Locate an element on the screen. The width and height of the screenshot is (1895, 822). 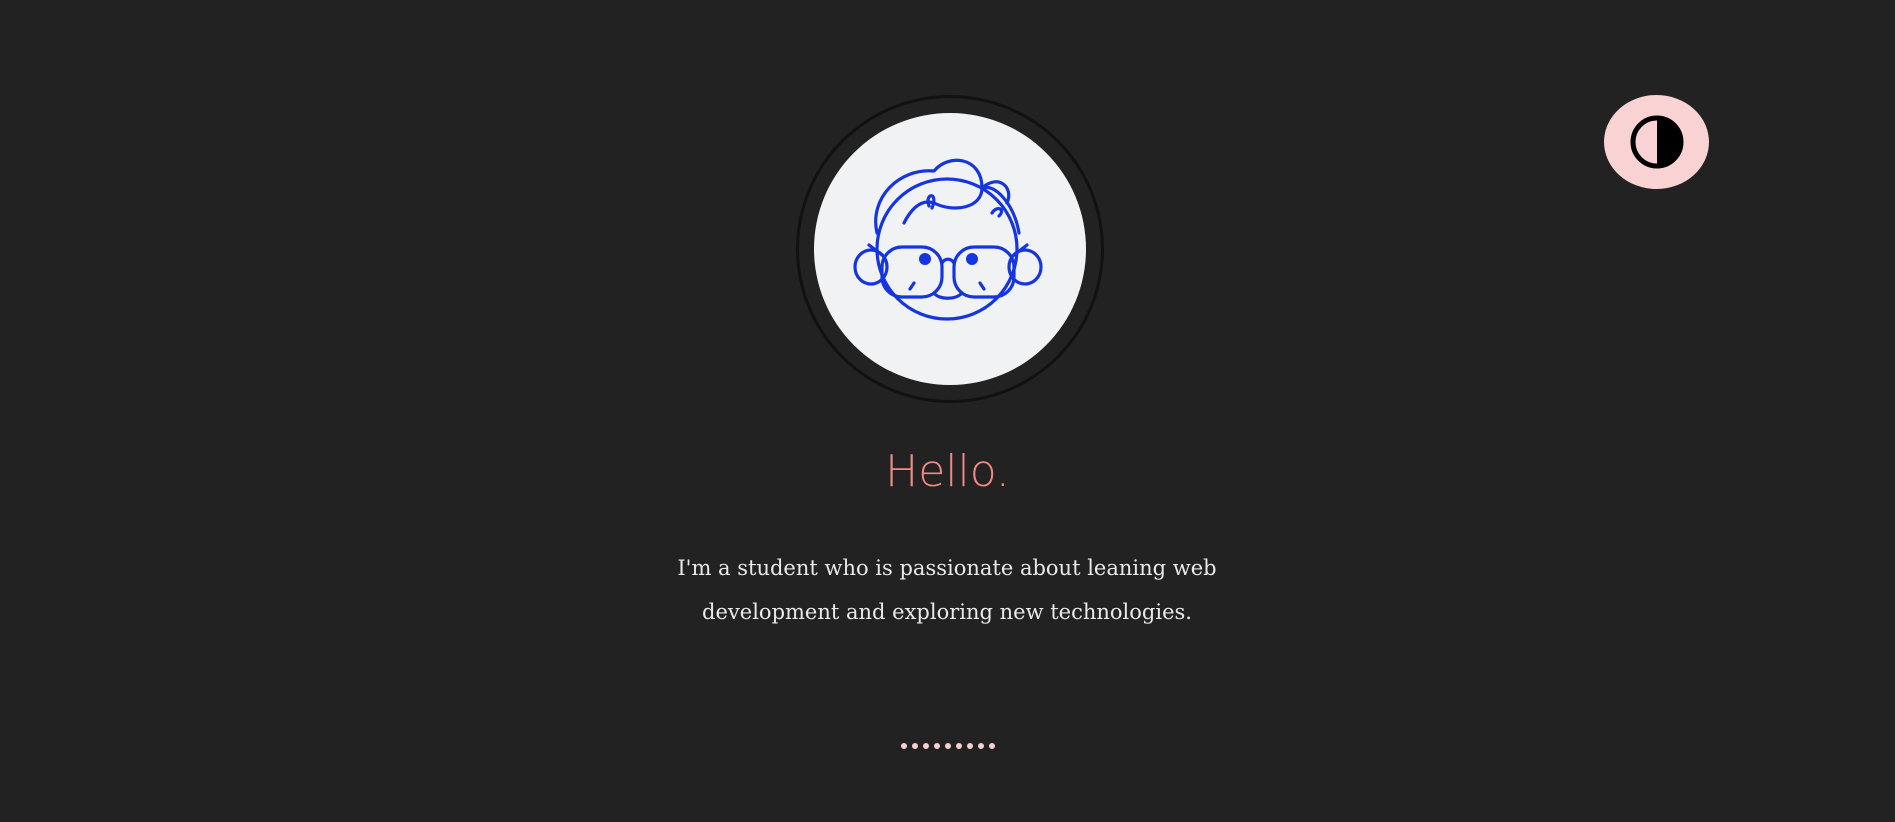
half-circle-contrast-icon is located at coordinates (1656, 142).